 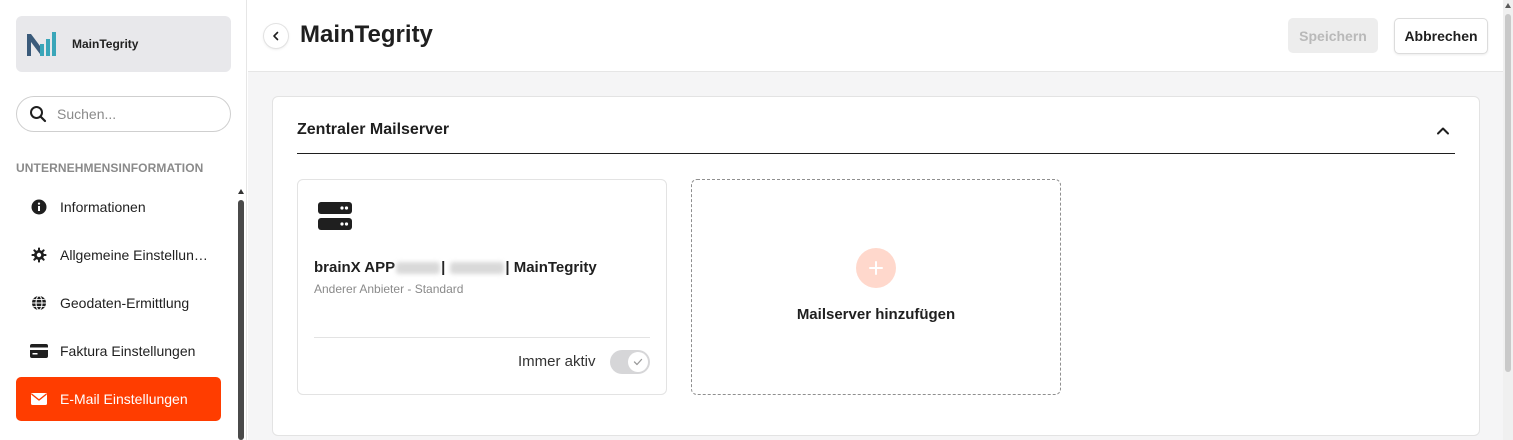 I want to click on sidebar-item-label: E-Mail Einstellungen, so click(x=124, y=399).